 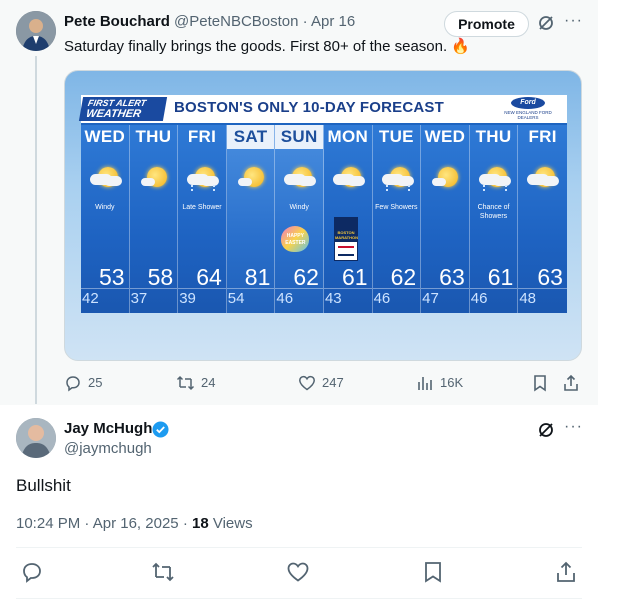 I want to click on forecast-day-8: THU Chance of Showers 61 46, so click(x=494, y=219).